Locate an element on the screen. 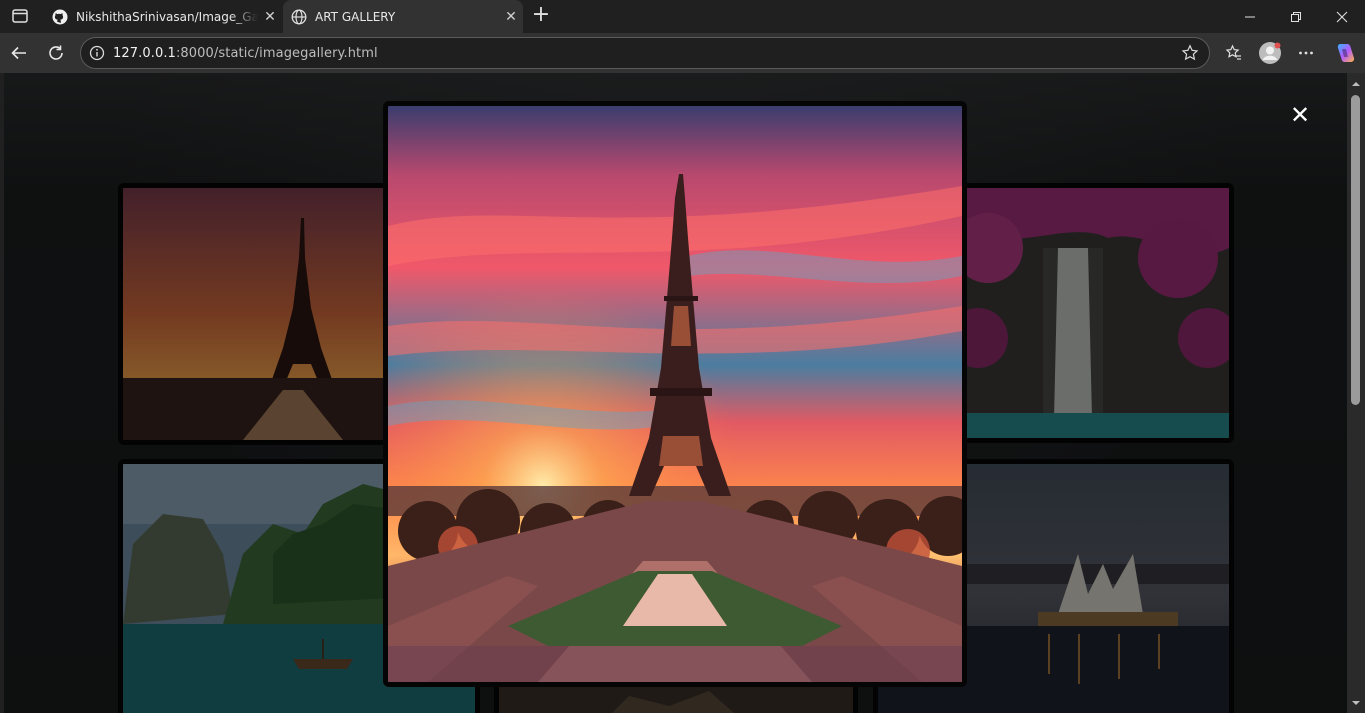 The height and width of the screenshot is (713, 1365). close-window-icon is located at coordinates (1342, 16).